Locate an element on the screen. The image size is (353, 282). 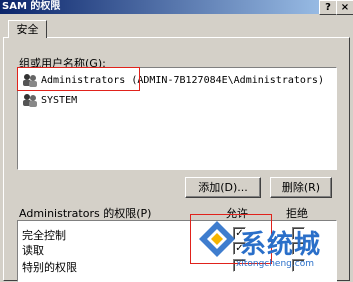
permissions-header: Administrators 的权限(P) is located at coordinates (85, 213).